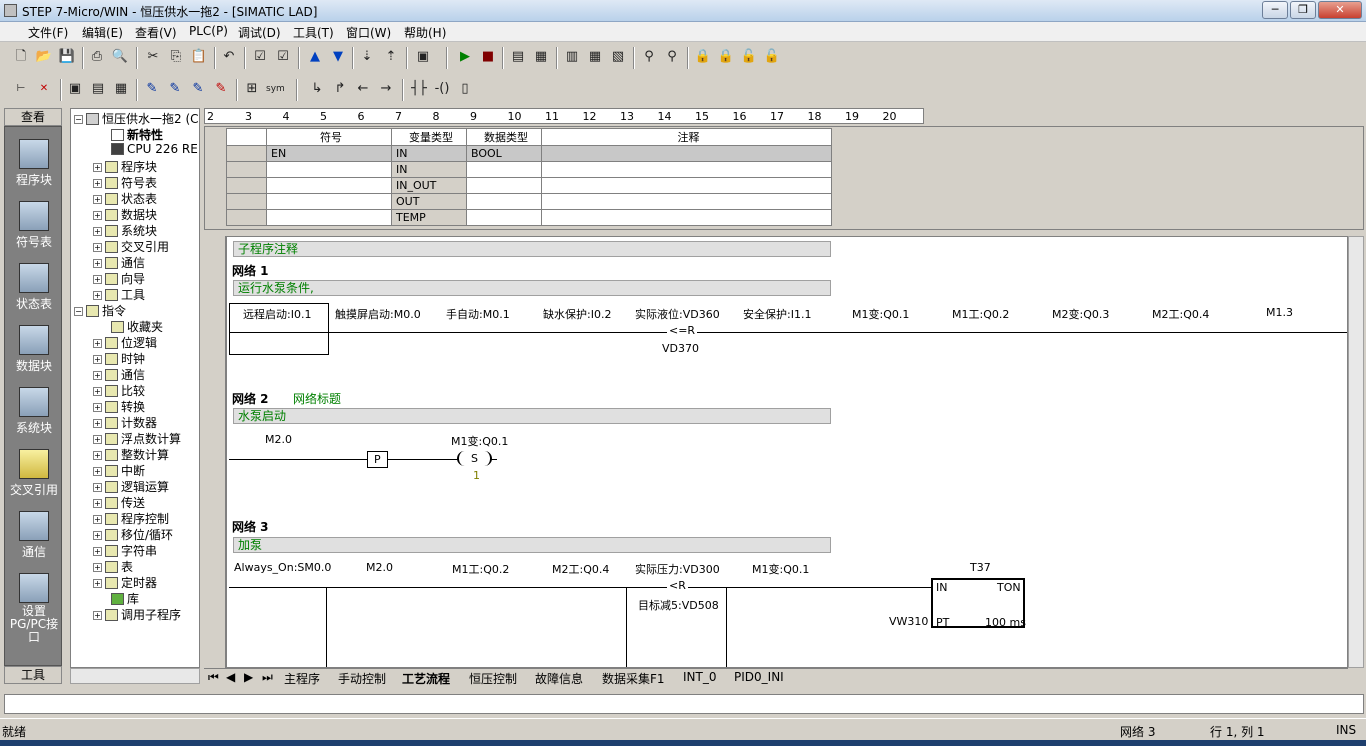 The width and height of the screenshot is (1366, 746). What do you see at coordinates (34, 608) in the screenshot?
I see `nav-set-pgpc: 设置PG/PC接口` at bounding box center [34, 608].